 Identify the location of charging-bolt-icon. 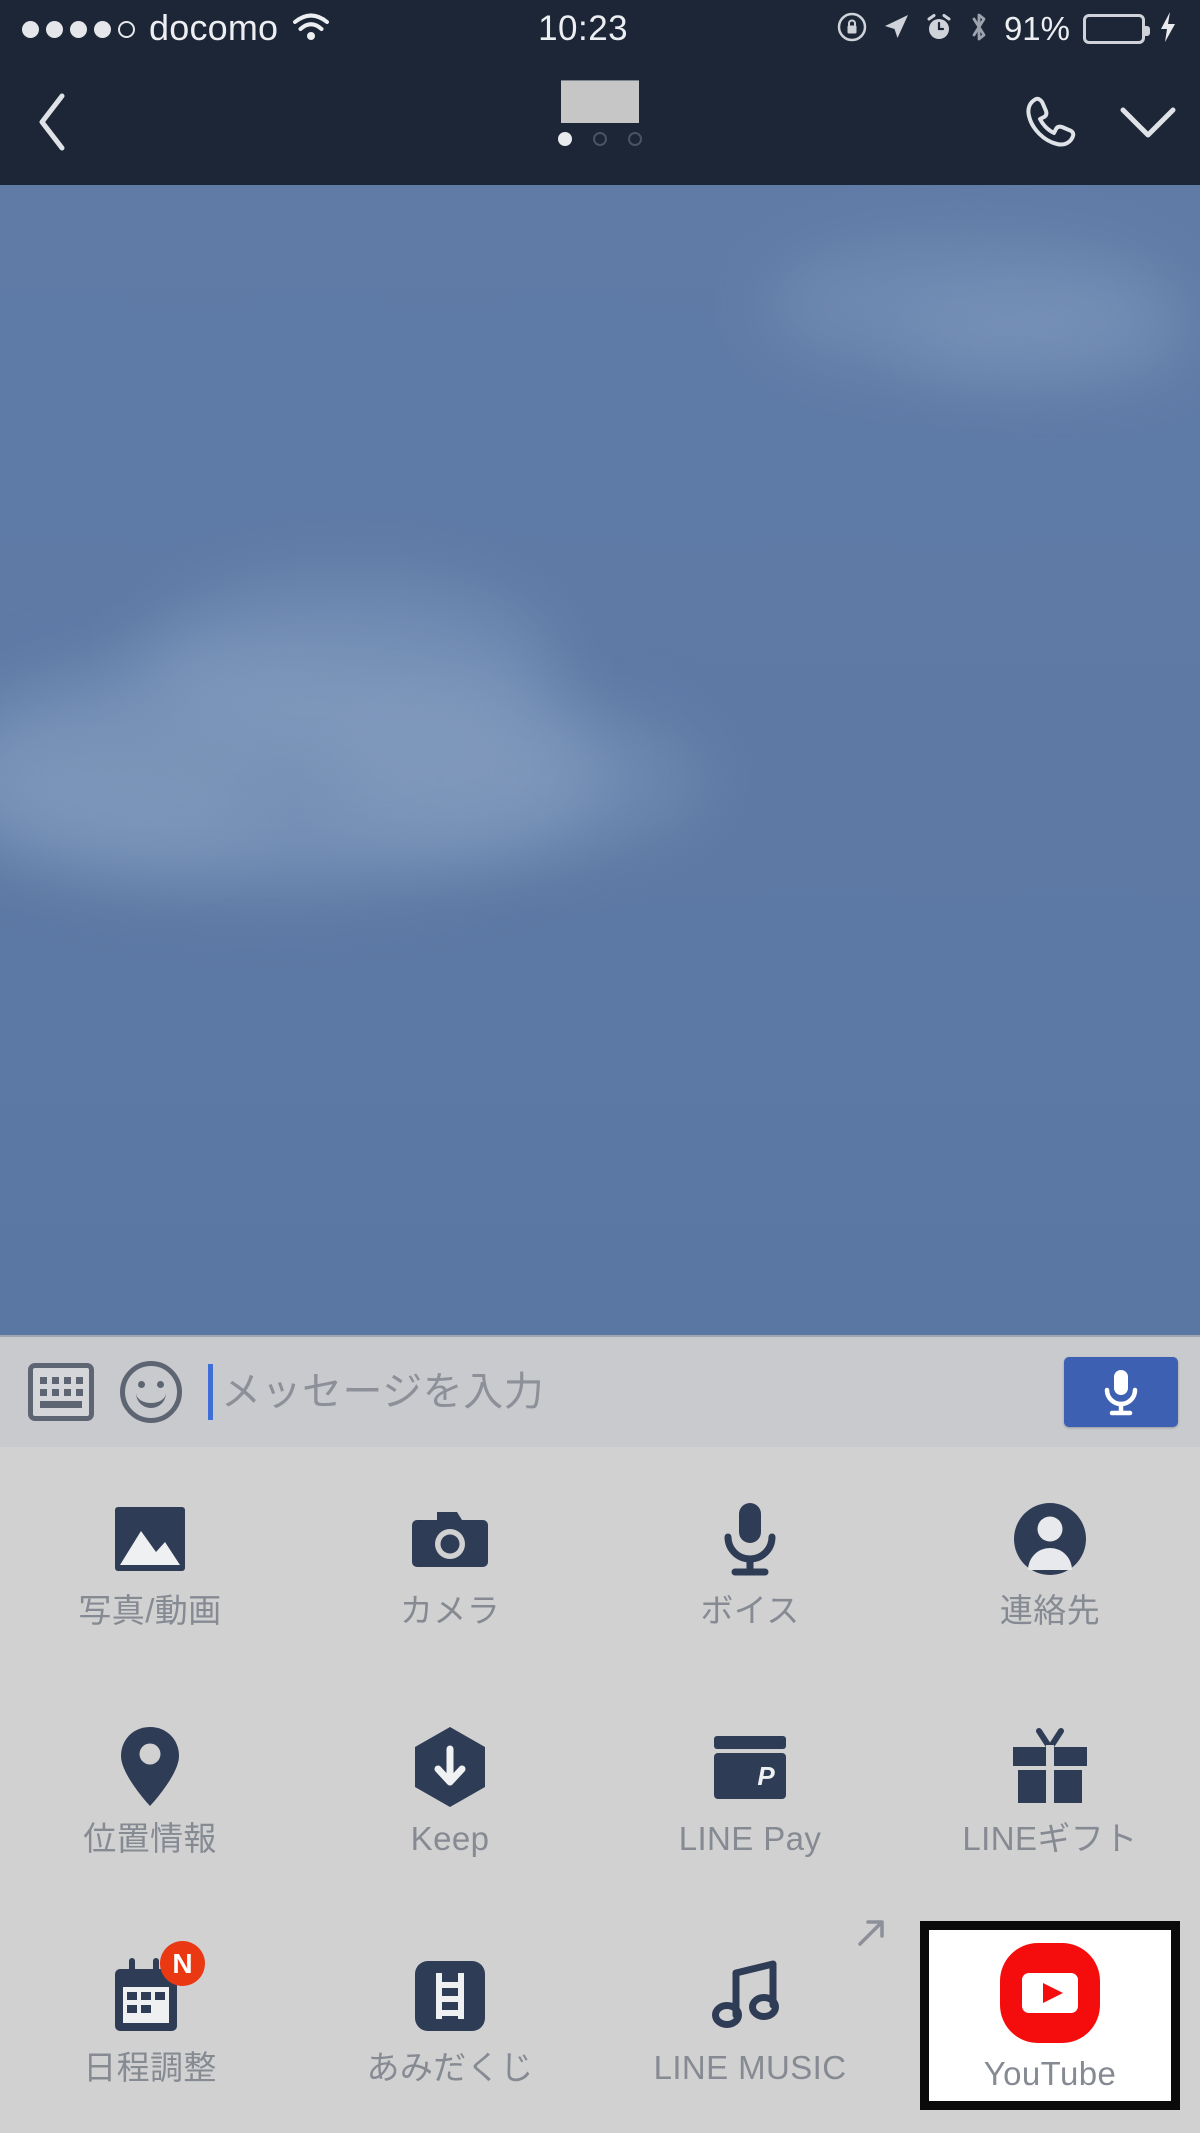
(1168, 29).